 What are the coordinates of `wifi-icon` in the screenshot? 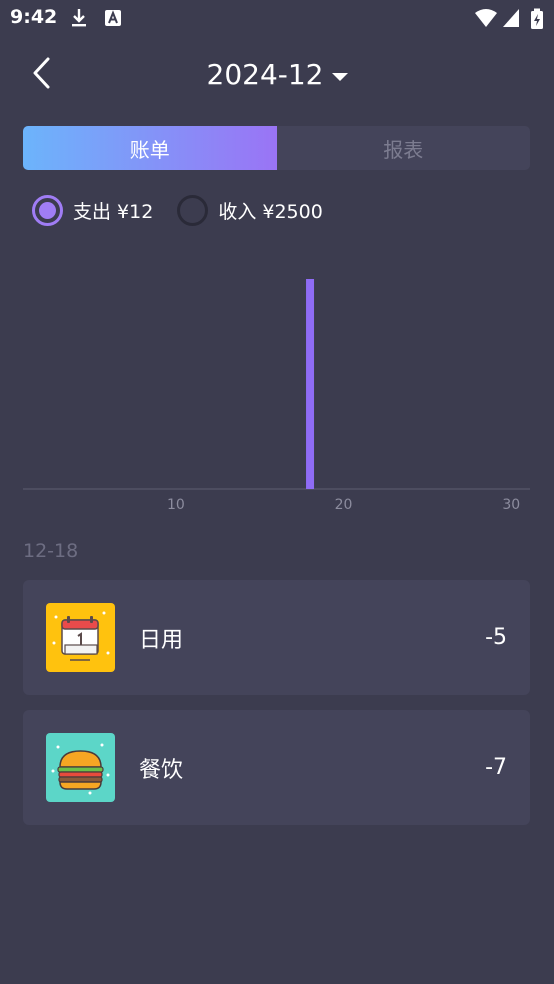 It's located at (486, 18).